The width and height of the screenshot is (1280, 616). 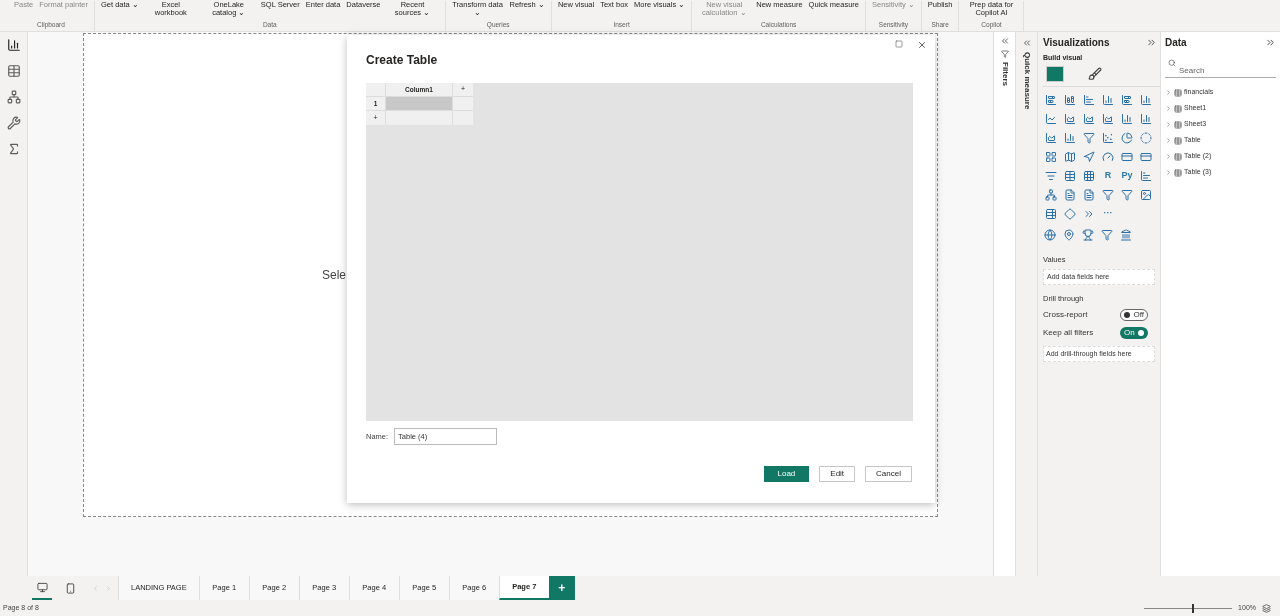 What do you see at coordinates (1005, 74) in the screenshot?
I see `filters-label: Filters` at bounding box center [1005, 74].